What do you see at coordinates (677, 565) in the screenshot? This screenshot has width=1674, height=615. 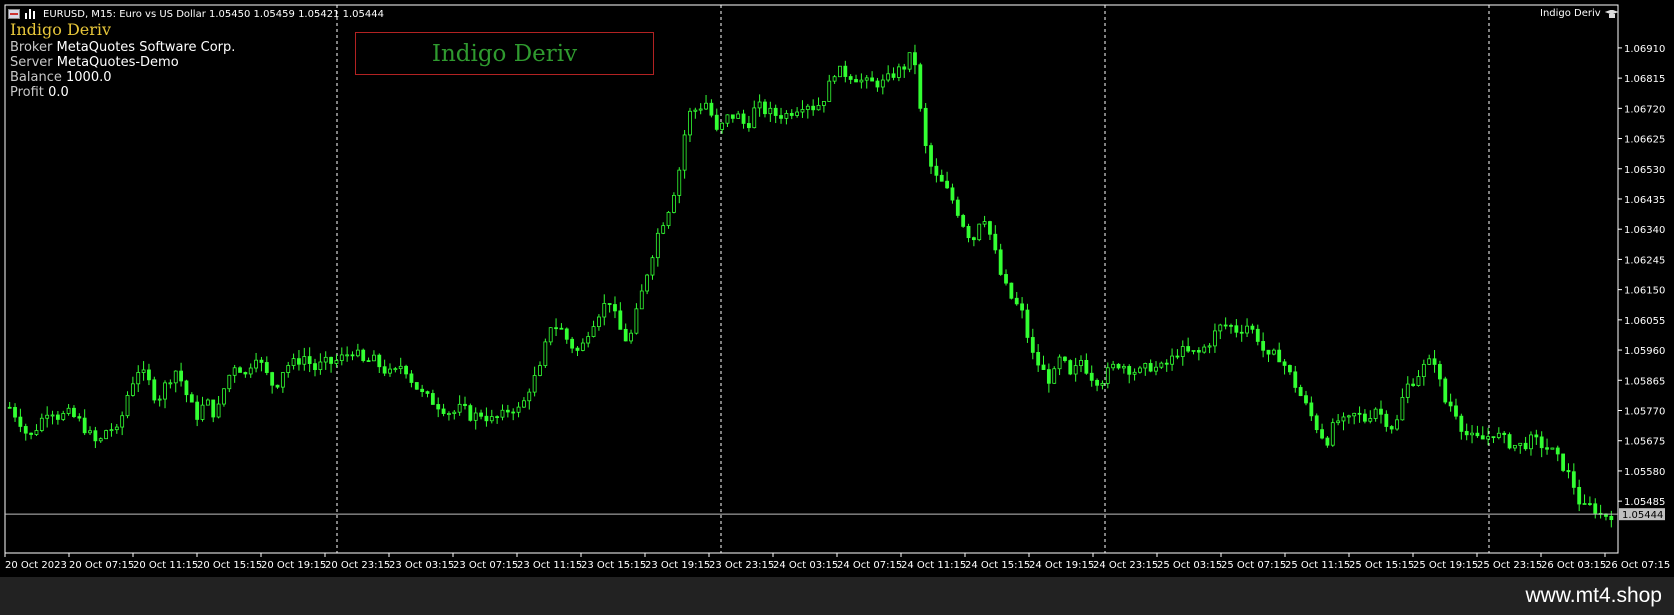 I see `x-tick-label: 23 Oct 19:15` at bounding box center [677, 565].